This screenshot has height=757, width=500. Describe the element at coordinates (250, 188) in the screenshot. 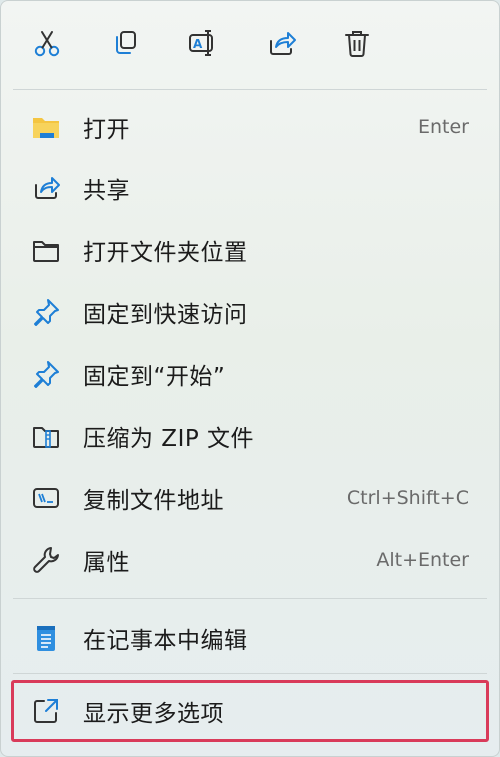

I see `menu-item-share: 共享` at that location.